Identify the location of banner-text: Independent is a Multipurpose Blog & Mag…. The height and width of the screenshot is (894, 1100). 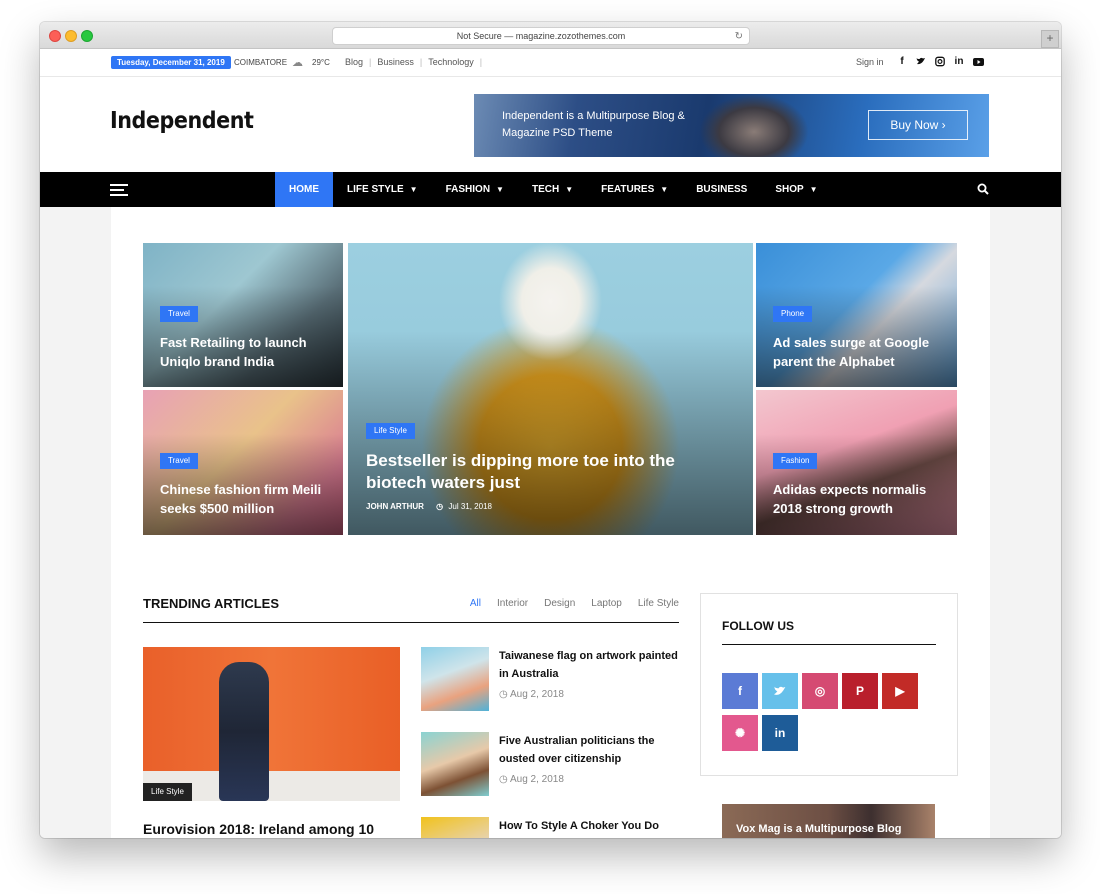
(593, 124).